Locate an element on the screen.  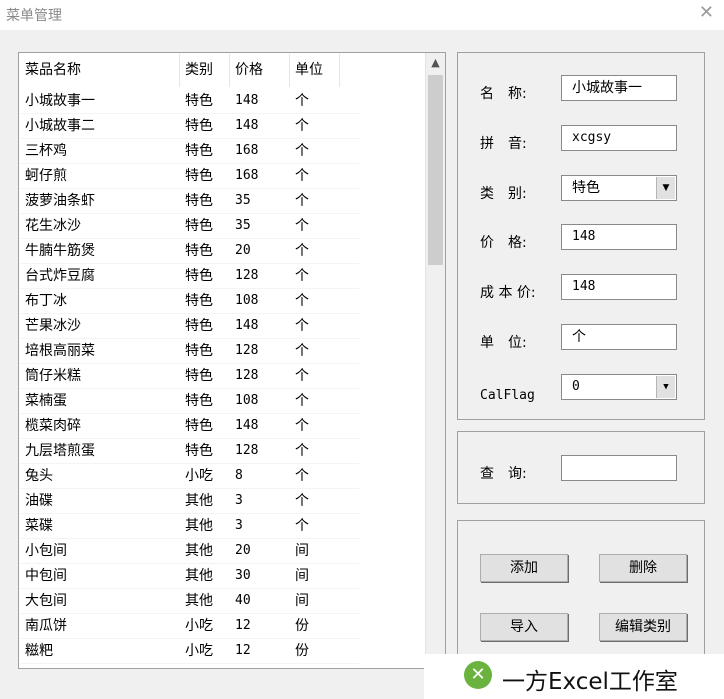
category-label: 类 别: is located at coordinates (503, 194).